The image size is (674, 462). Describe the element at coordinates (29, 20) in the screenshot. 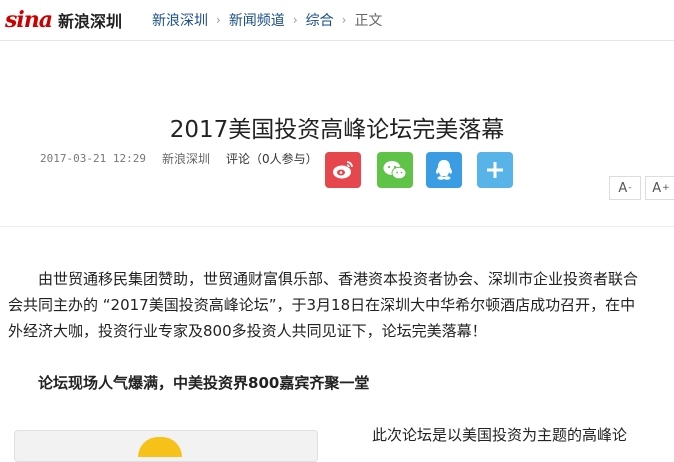

I see `sina-logo-text: sina` at that location.